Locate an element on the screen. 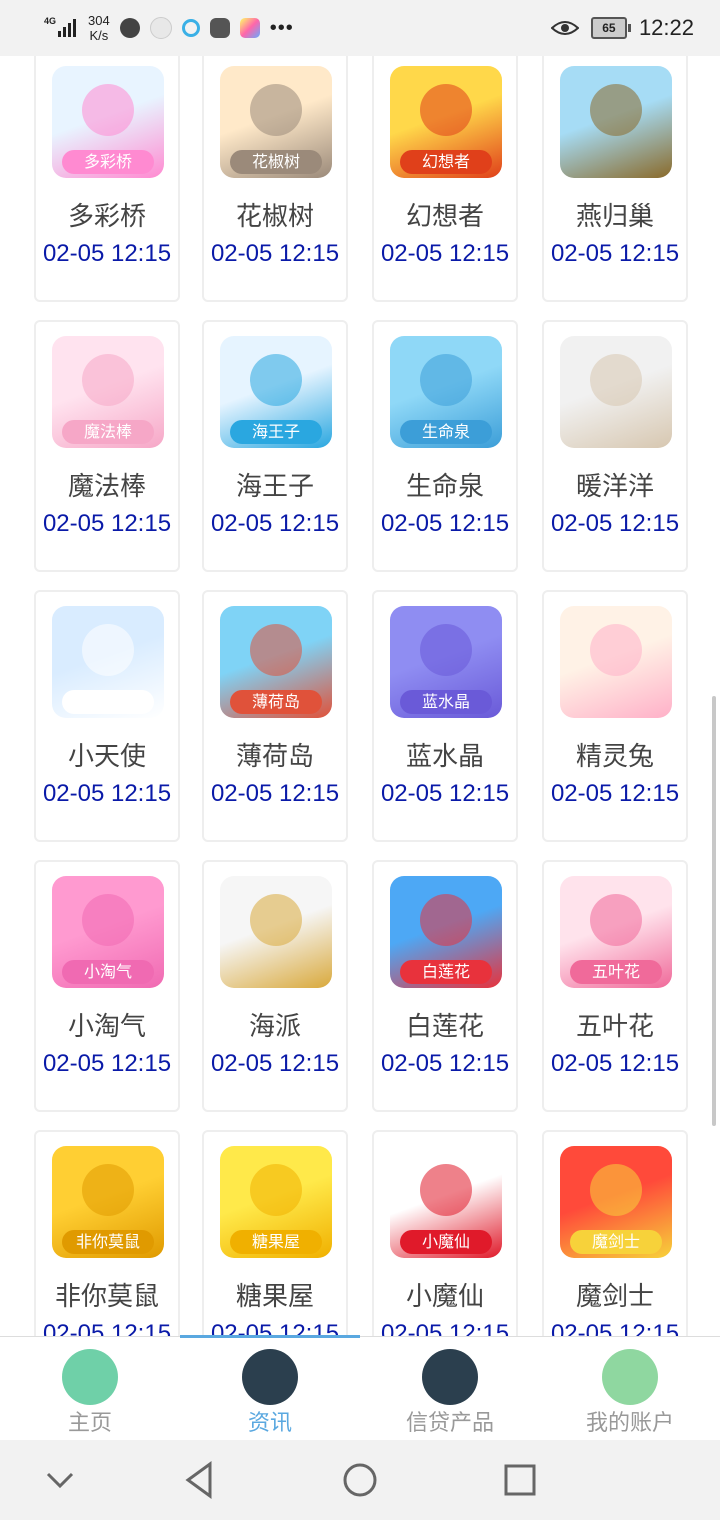  app-icon-badge: 小淘气 is located at coordinates (108, 972).